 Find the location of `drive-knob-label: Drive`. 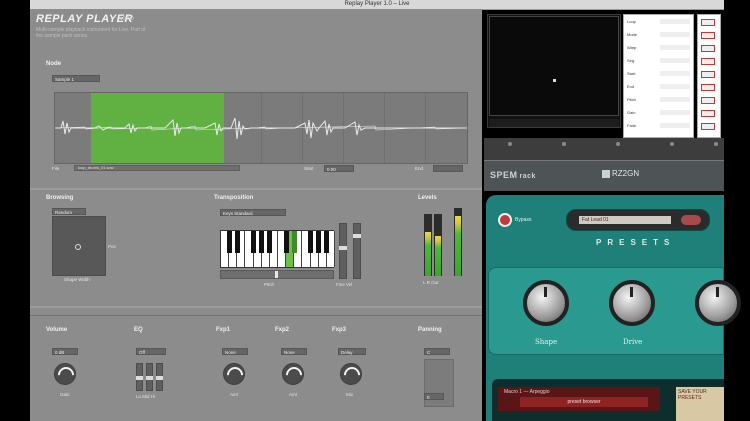

drive-knob-label: Drive is located at coordinates (633, 342).